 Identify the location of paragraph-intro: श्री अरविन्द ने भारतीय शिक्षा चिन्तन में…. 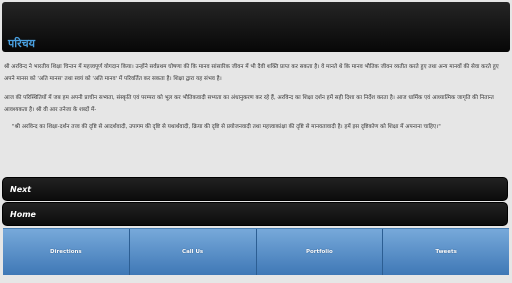
(251, 73).